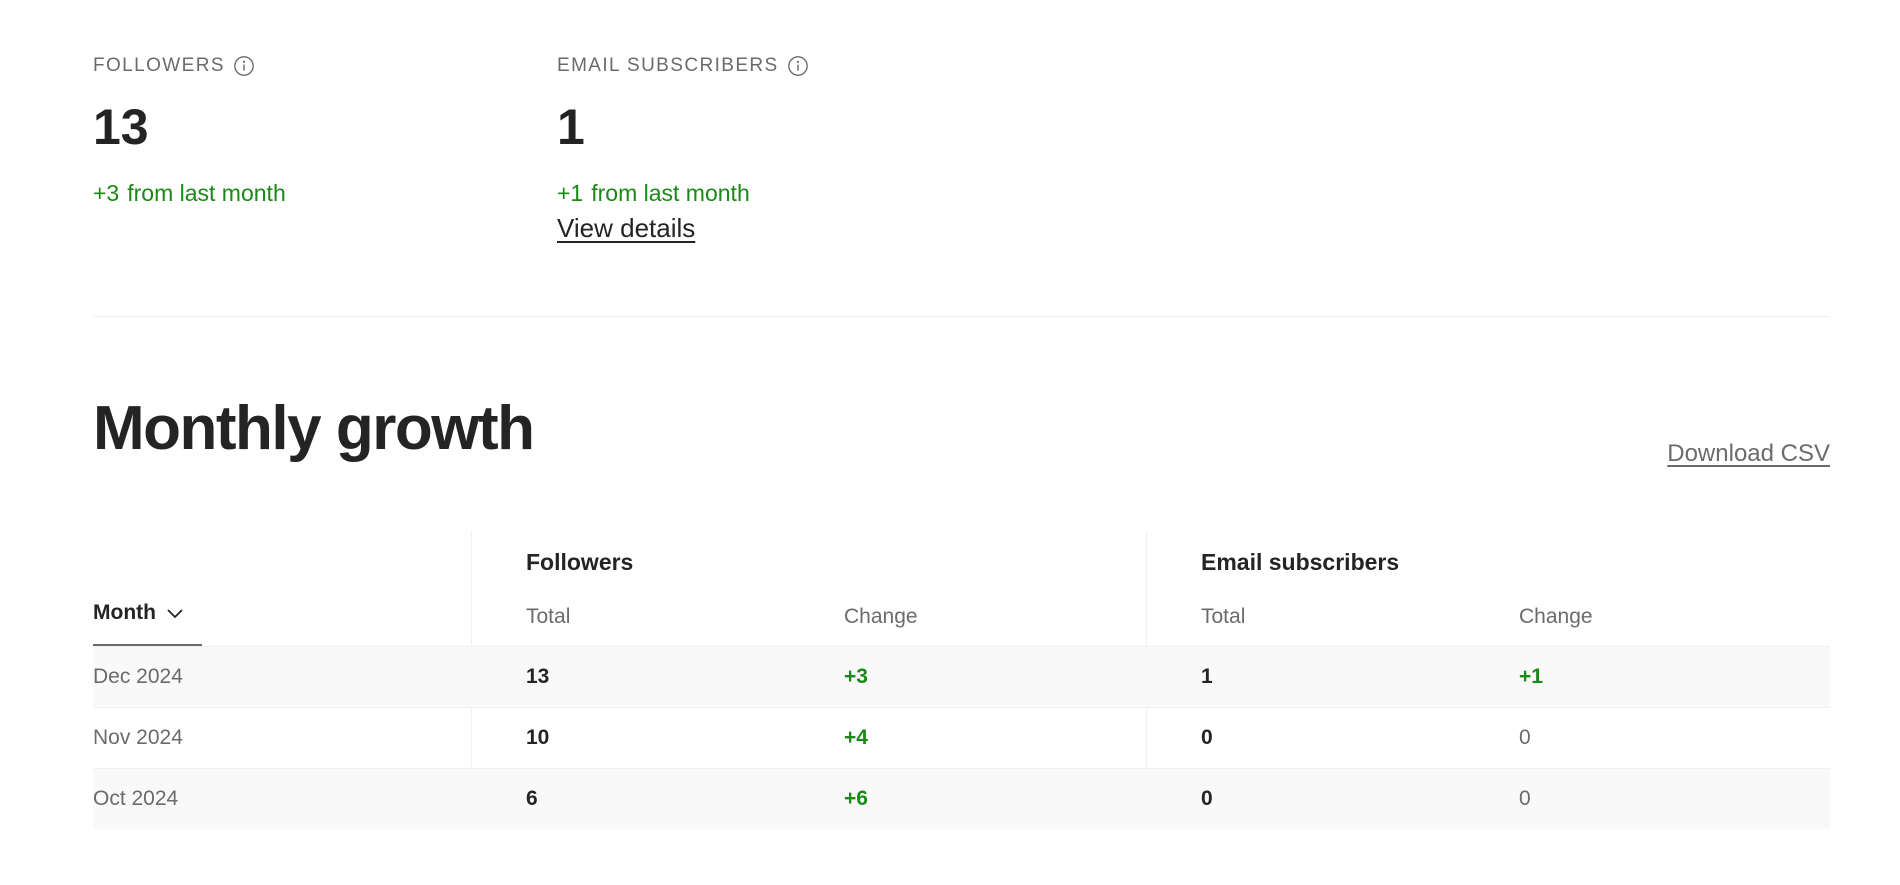  Describe the element at coordinates (626, 228) in the screenshot. I see `view-details-link: View details` at that location.